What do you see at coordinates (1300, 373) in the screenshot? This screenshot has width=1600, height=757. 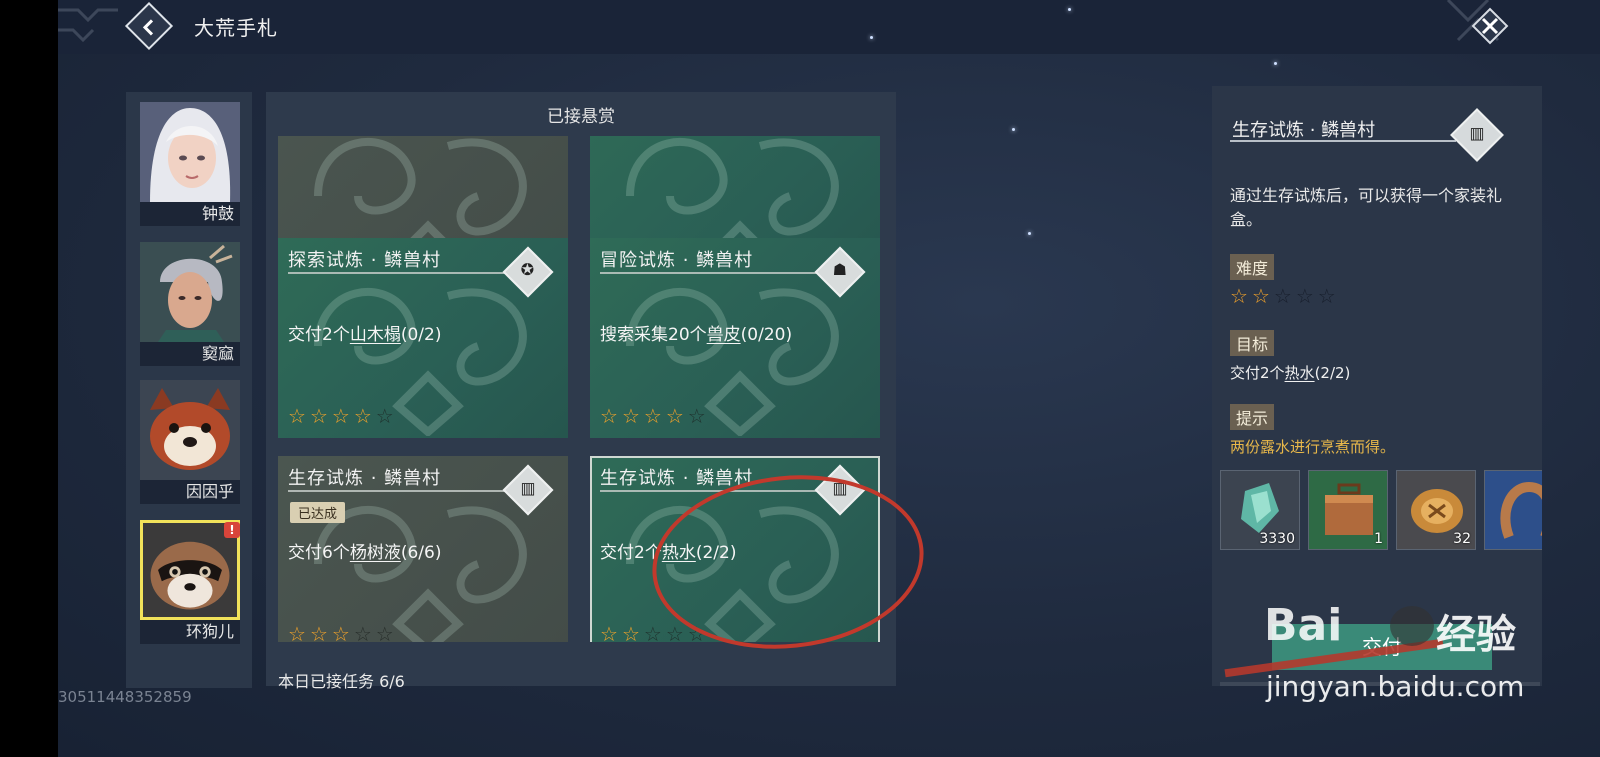 I see `goal-item-link: 热水` at bounding box center [1300, 373].